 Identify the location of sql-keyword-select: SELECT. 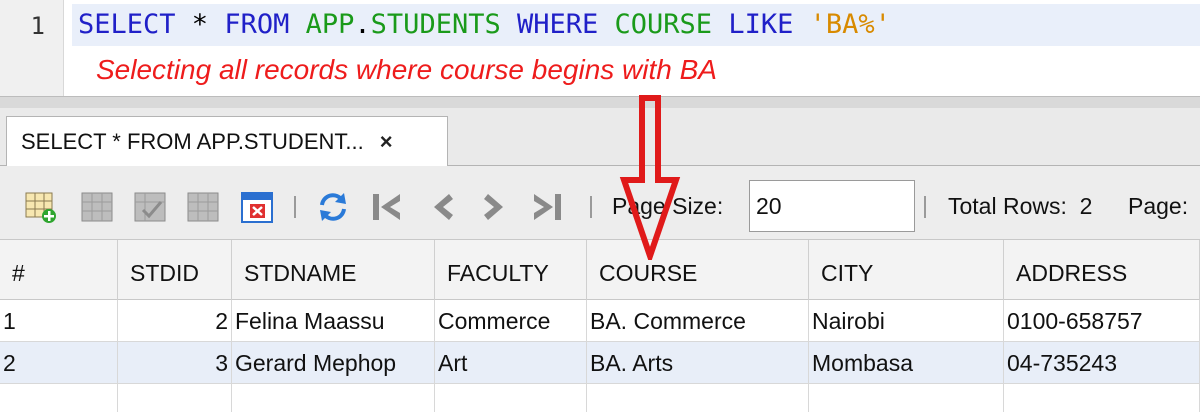
(127, 24).